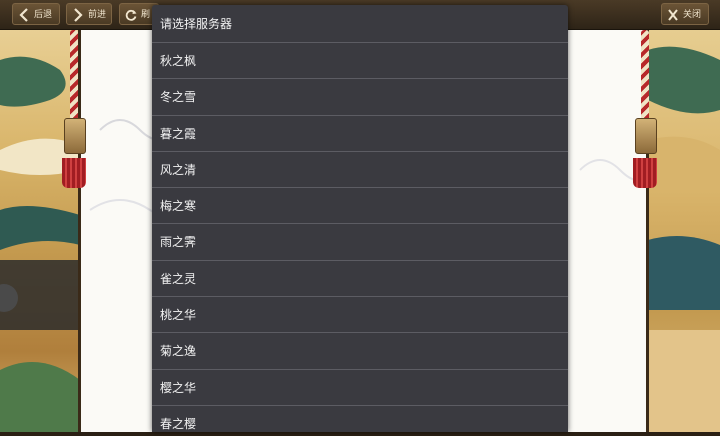  Describe the element at coordinates (360, 351) in the screenshot. I see `server-option: 菊之逸` at that location.